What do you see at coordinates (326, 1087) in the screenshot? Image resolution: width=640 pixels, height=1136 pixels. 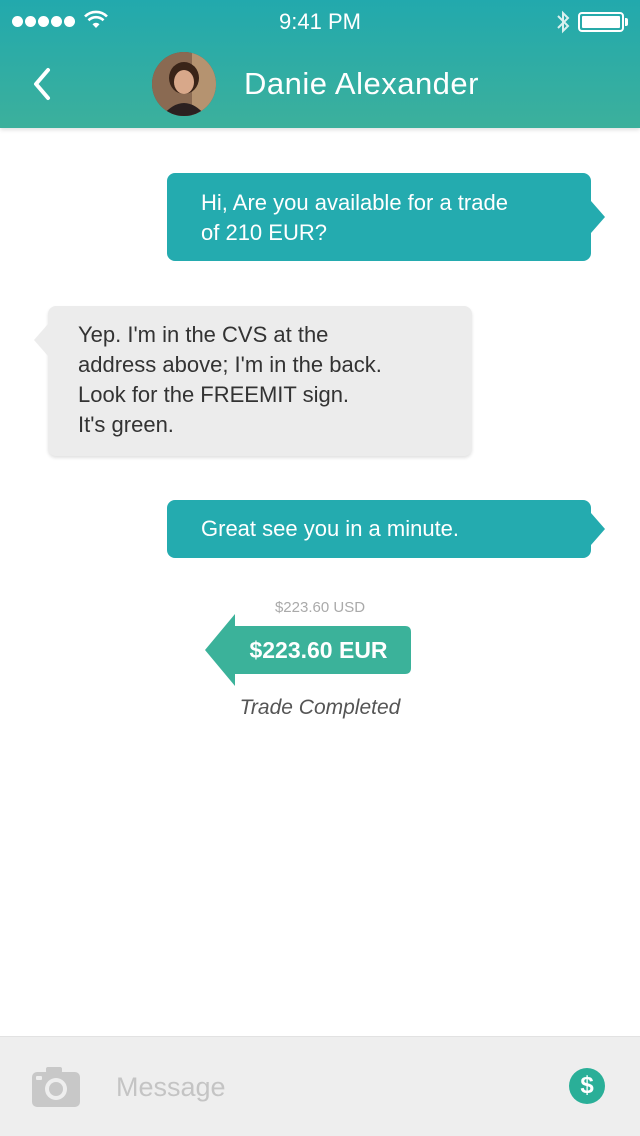 I see `message-input` at bounding box center [326, 1087].